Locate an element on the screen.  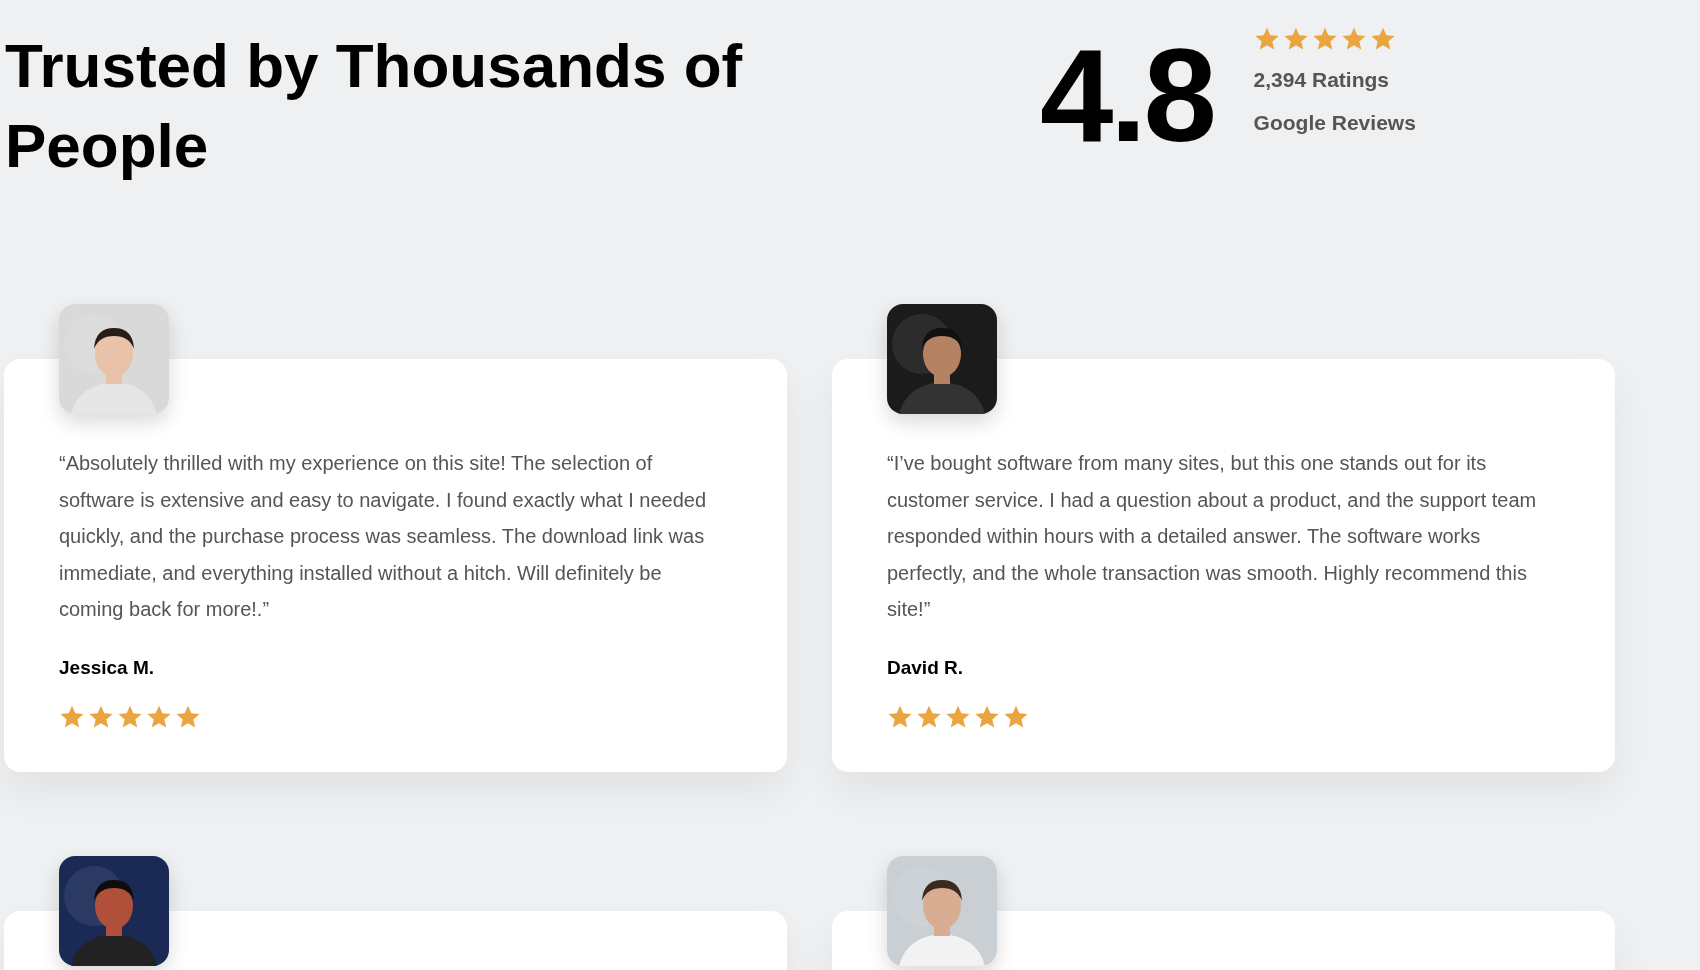
rating-value: 4.8 is located at coordinates (1127, 96).